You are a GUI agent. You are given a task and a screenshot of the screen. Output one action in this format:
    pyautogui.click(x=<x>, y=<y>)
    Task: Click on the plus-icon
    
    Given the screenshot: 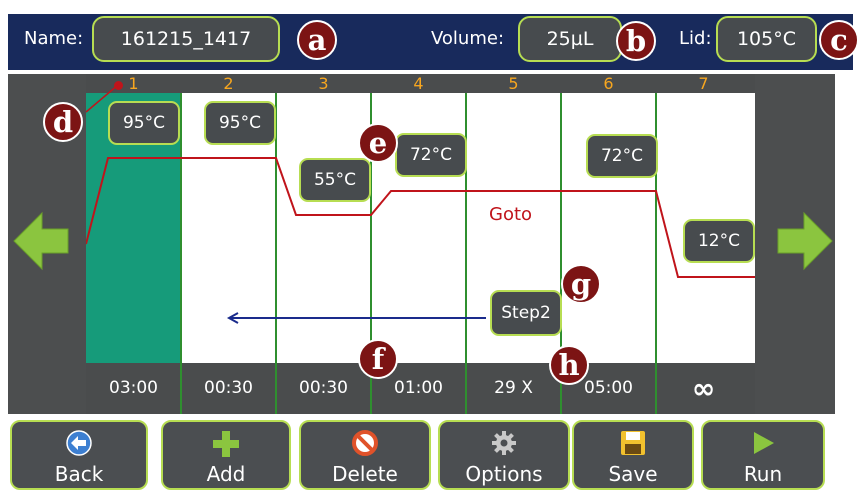 What is the action you would take?
    pyautogui.click(x=226, y=446)
    